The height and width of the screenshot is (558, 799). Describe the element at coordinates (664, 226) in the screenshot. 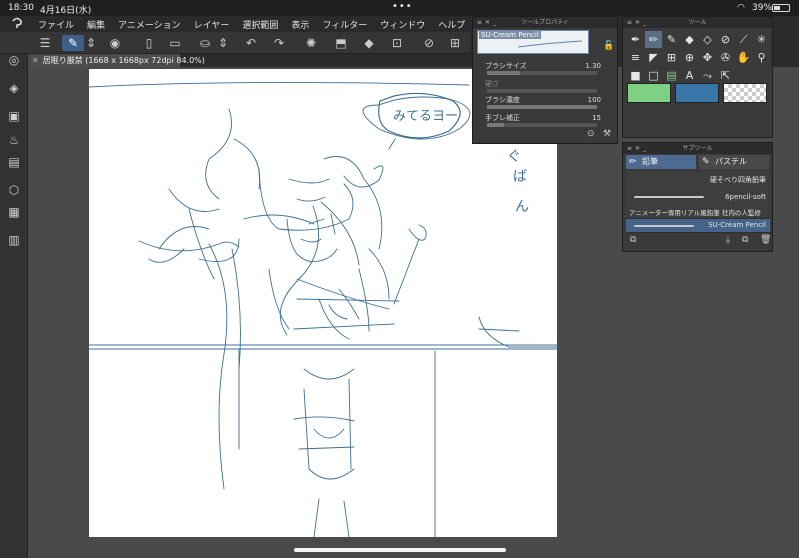

I see `brush-stroke-icon` at that location.